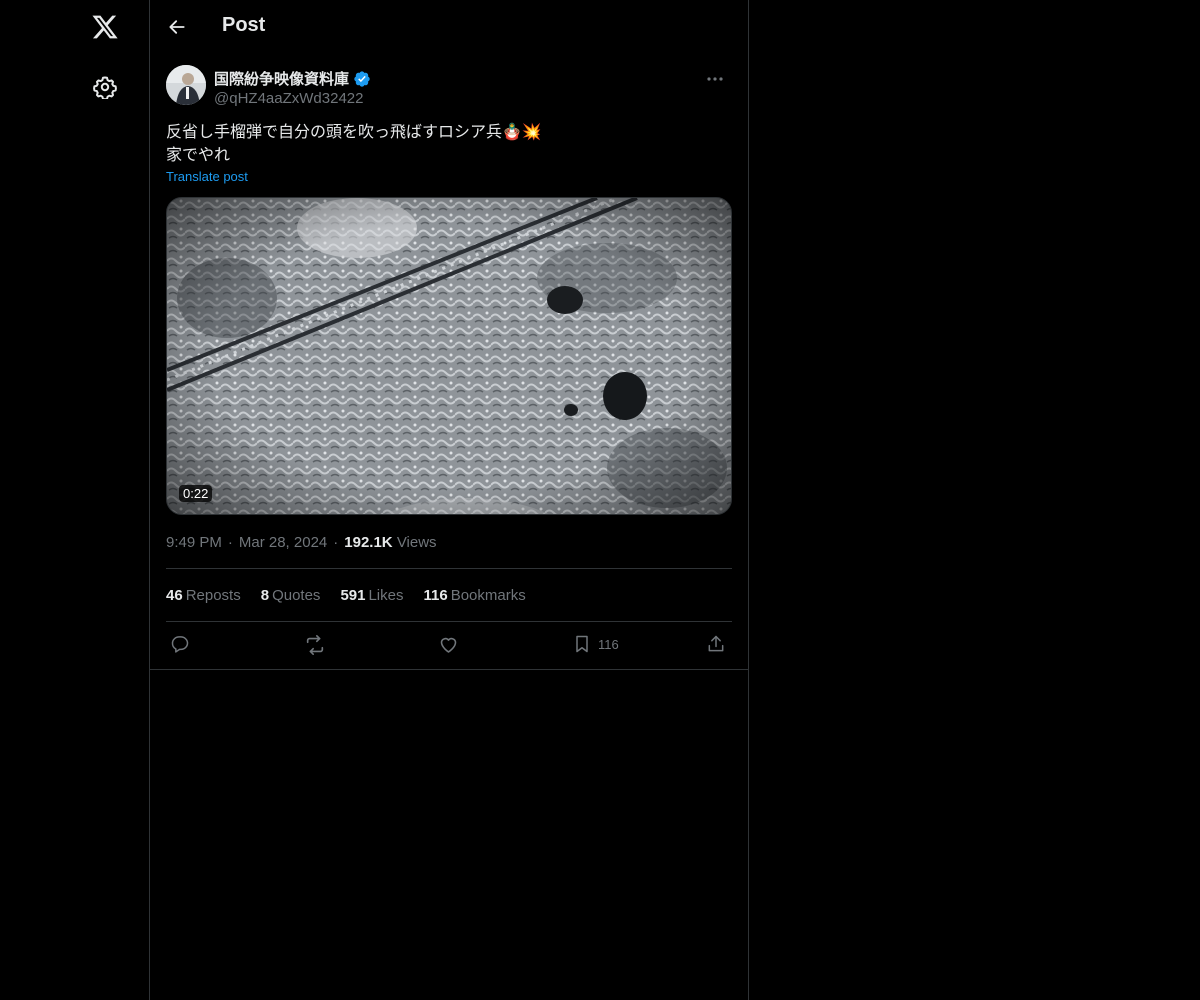  I want to click on post-text: 反省し手榴弾で自分の頭を吹っ飛ばすロシア兵🪆💥 家でやれ, so click(449, 144).